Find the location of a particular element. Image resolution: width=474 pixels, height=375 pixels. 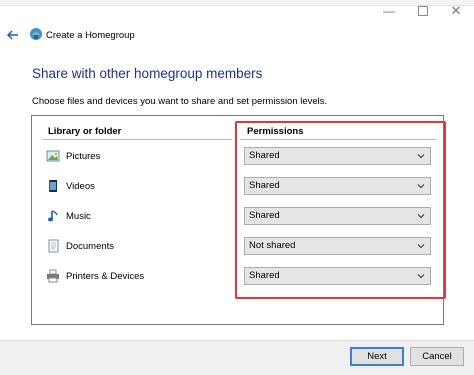

window-top-strip is located at coordinates (237, 3).